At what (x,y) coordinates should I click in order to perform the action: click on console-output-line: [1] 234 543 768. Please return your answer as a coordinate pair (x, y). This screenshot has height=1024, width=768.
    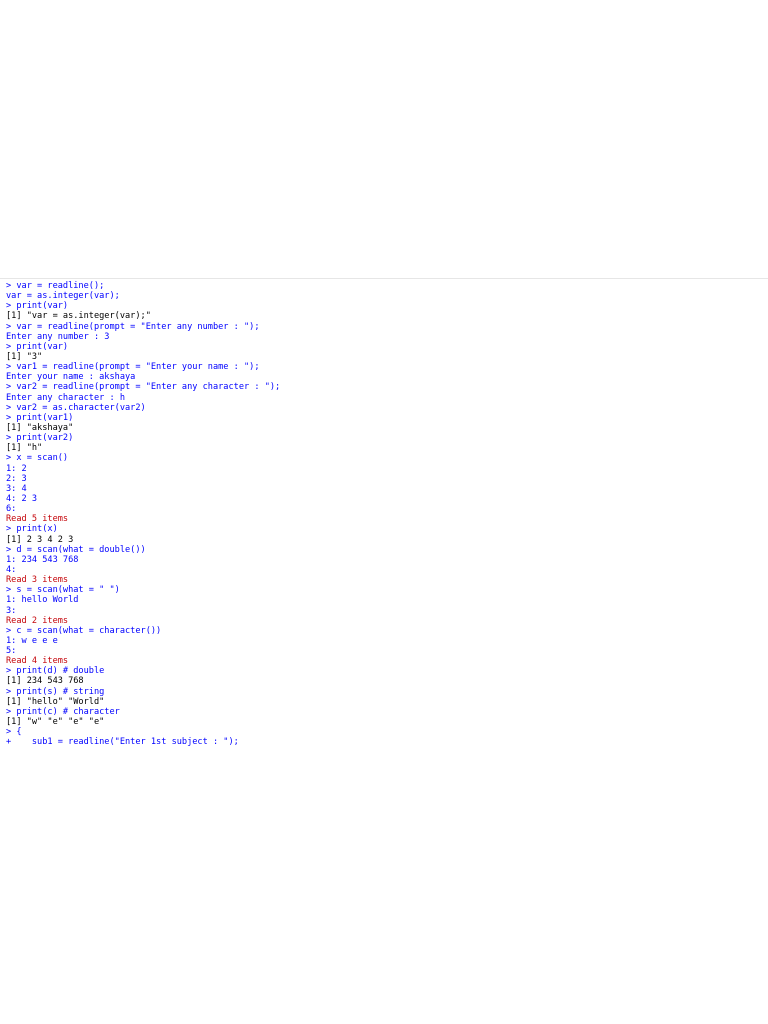
    Looking at the image, I should click on (45, 681).